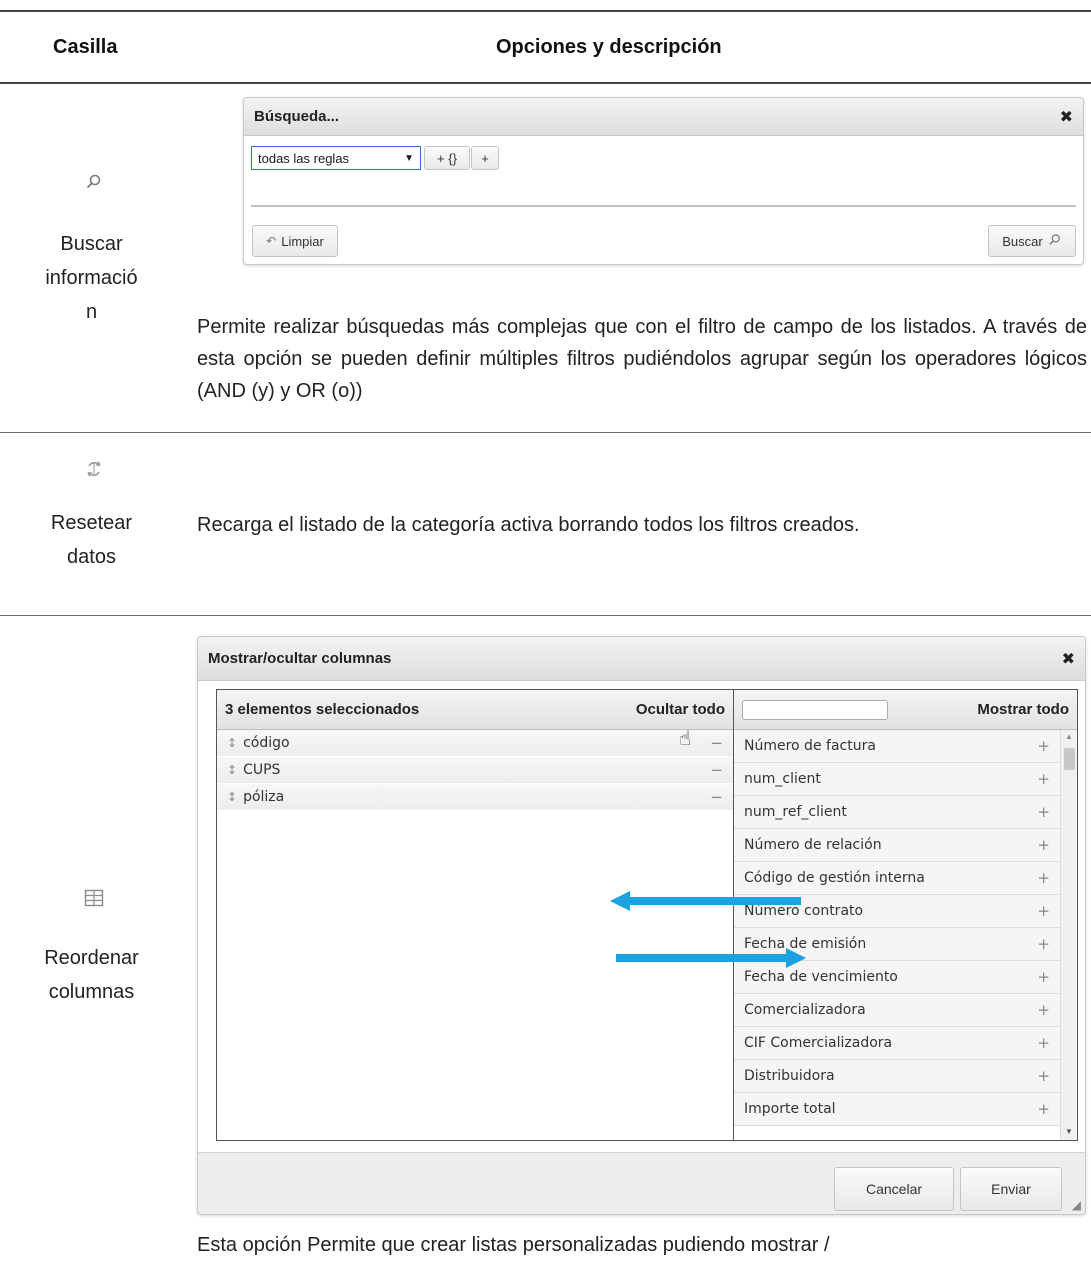 This screenshot has height=1267, width=1091. I want to click on move-arrows, so click(708, 929).